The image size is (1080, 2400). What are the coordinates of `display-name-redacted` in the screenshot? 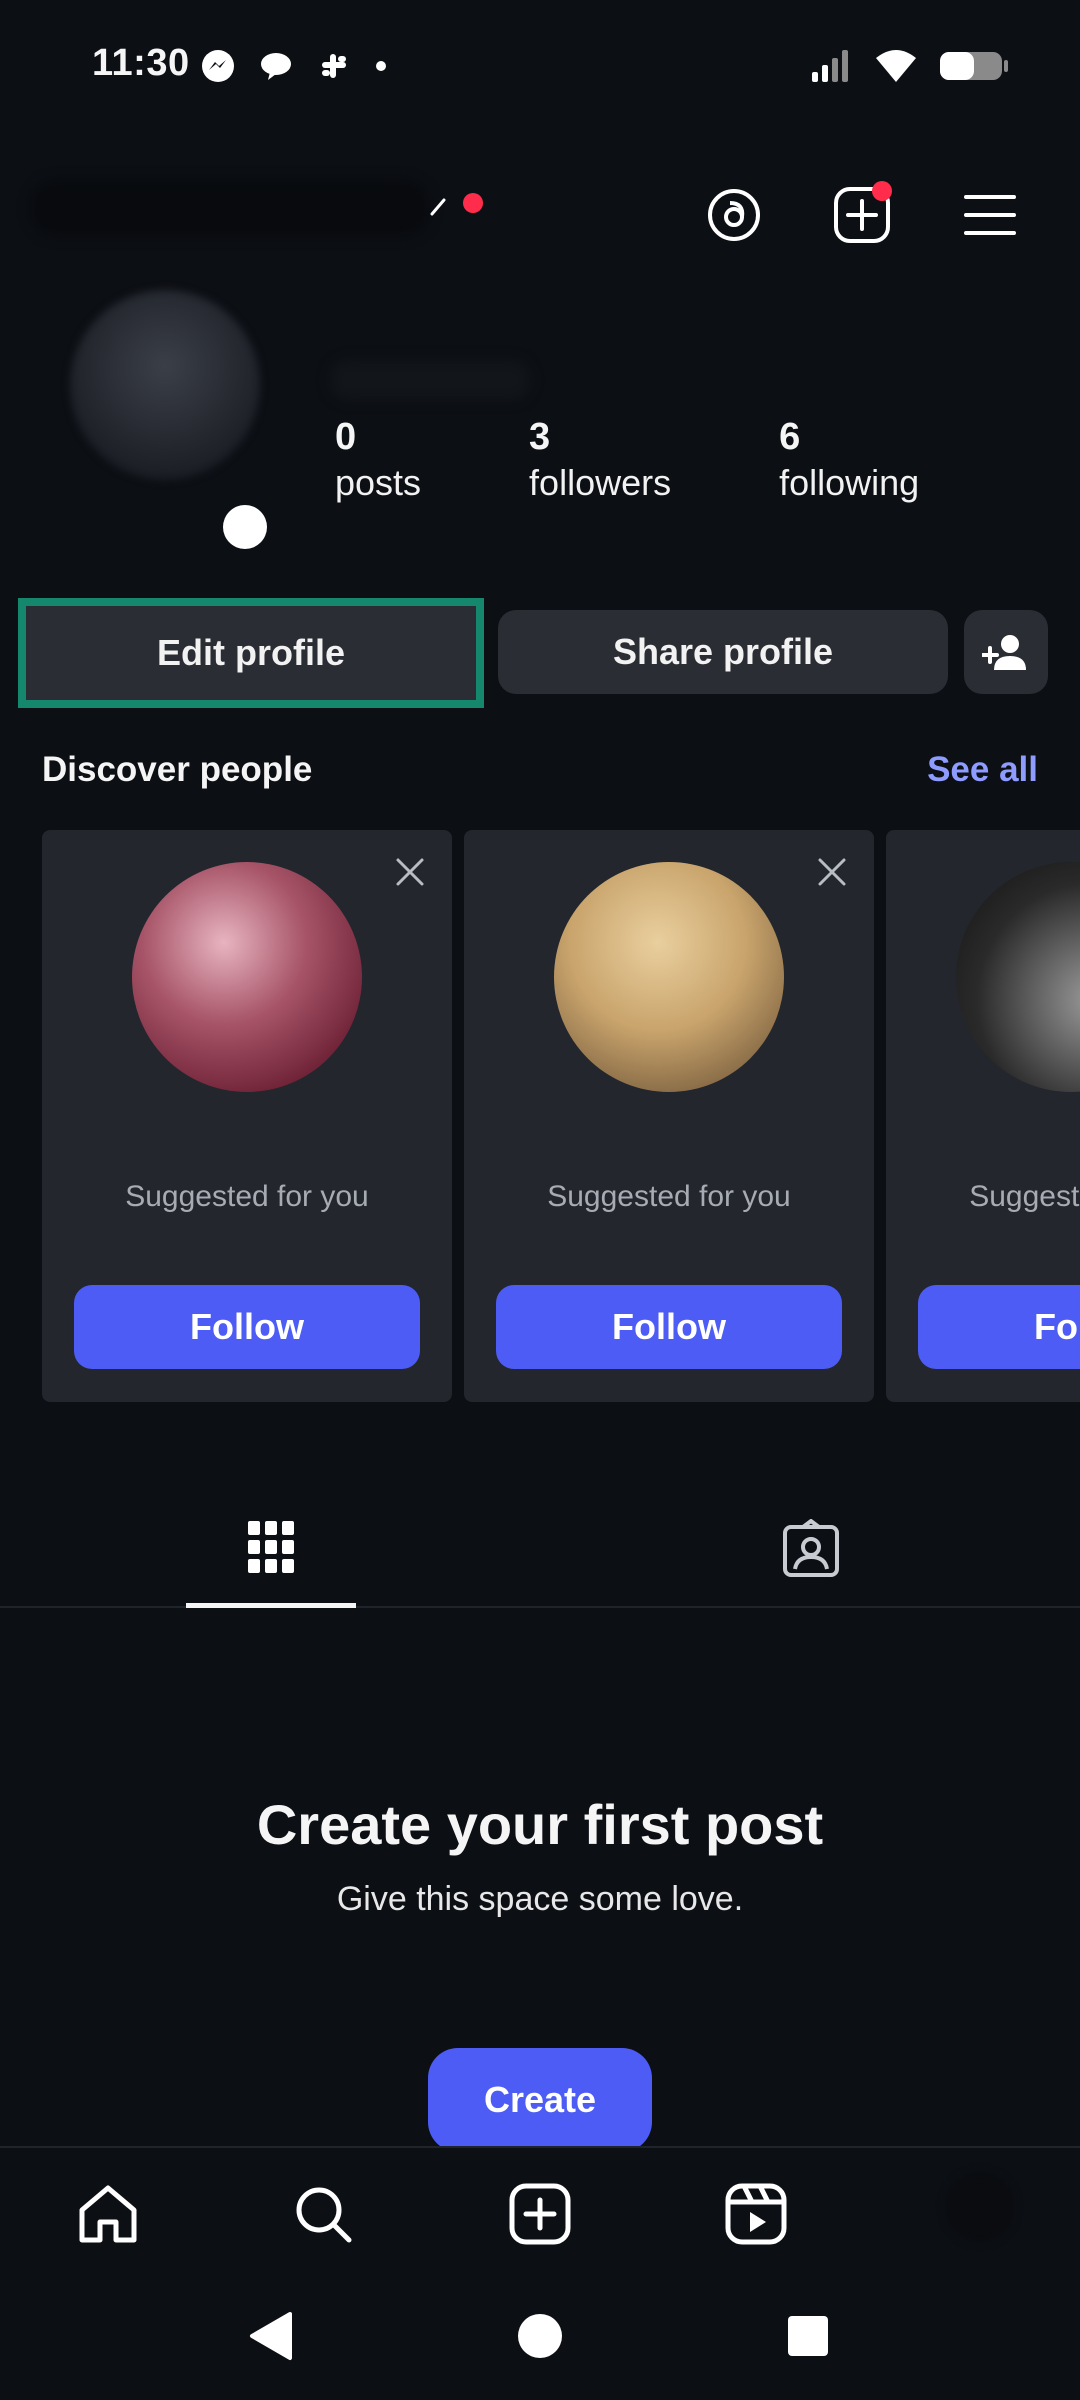 It's located at (430, 380).